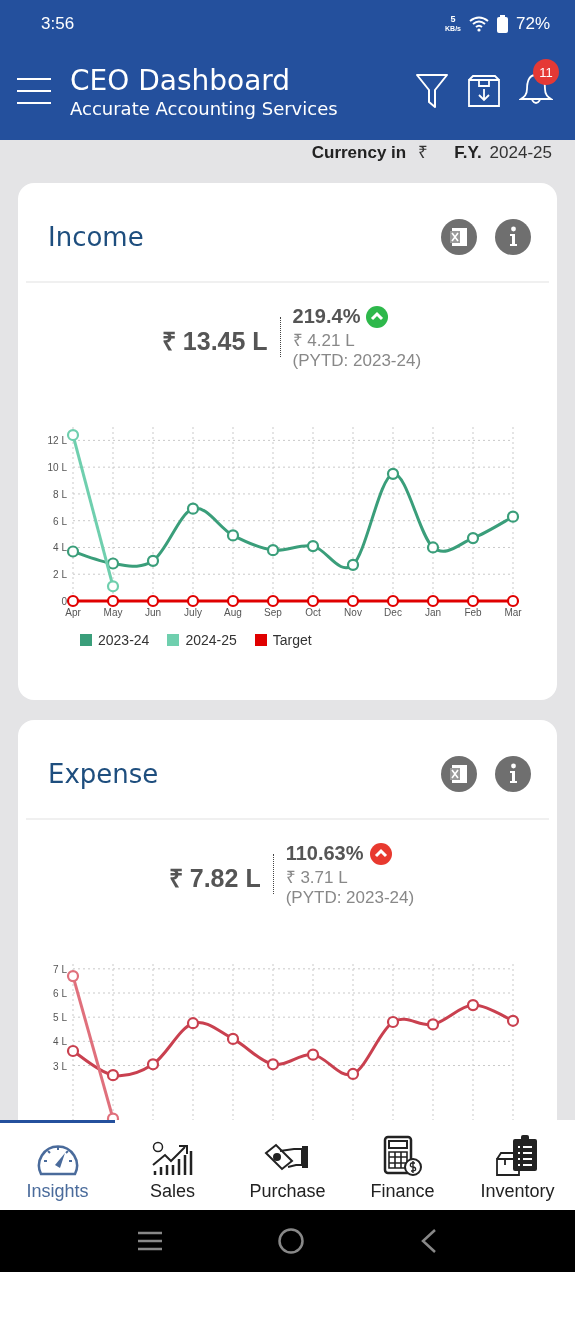  I want to click on back-icon, so click(428, 1241).